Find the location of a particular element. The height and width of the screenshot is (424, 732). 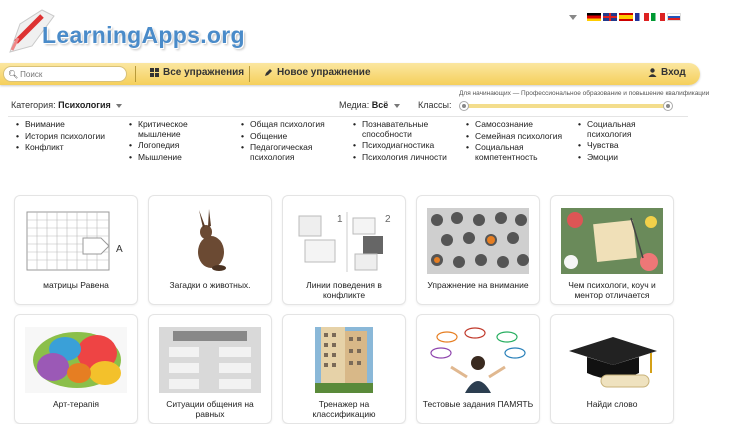

category-filter-label: Категория: is located at coordinates (33, 105).